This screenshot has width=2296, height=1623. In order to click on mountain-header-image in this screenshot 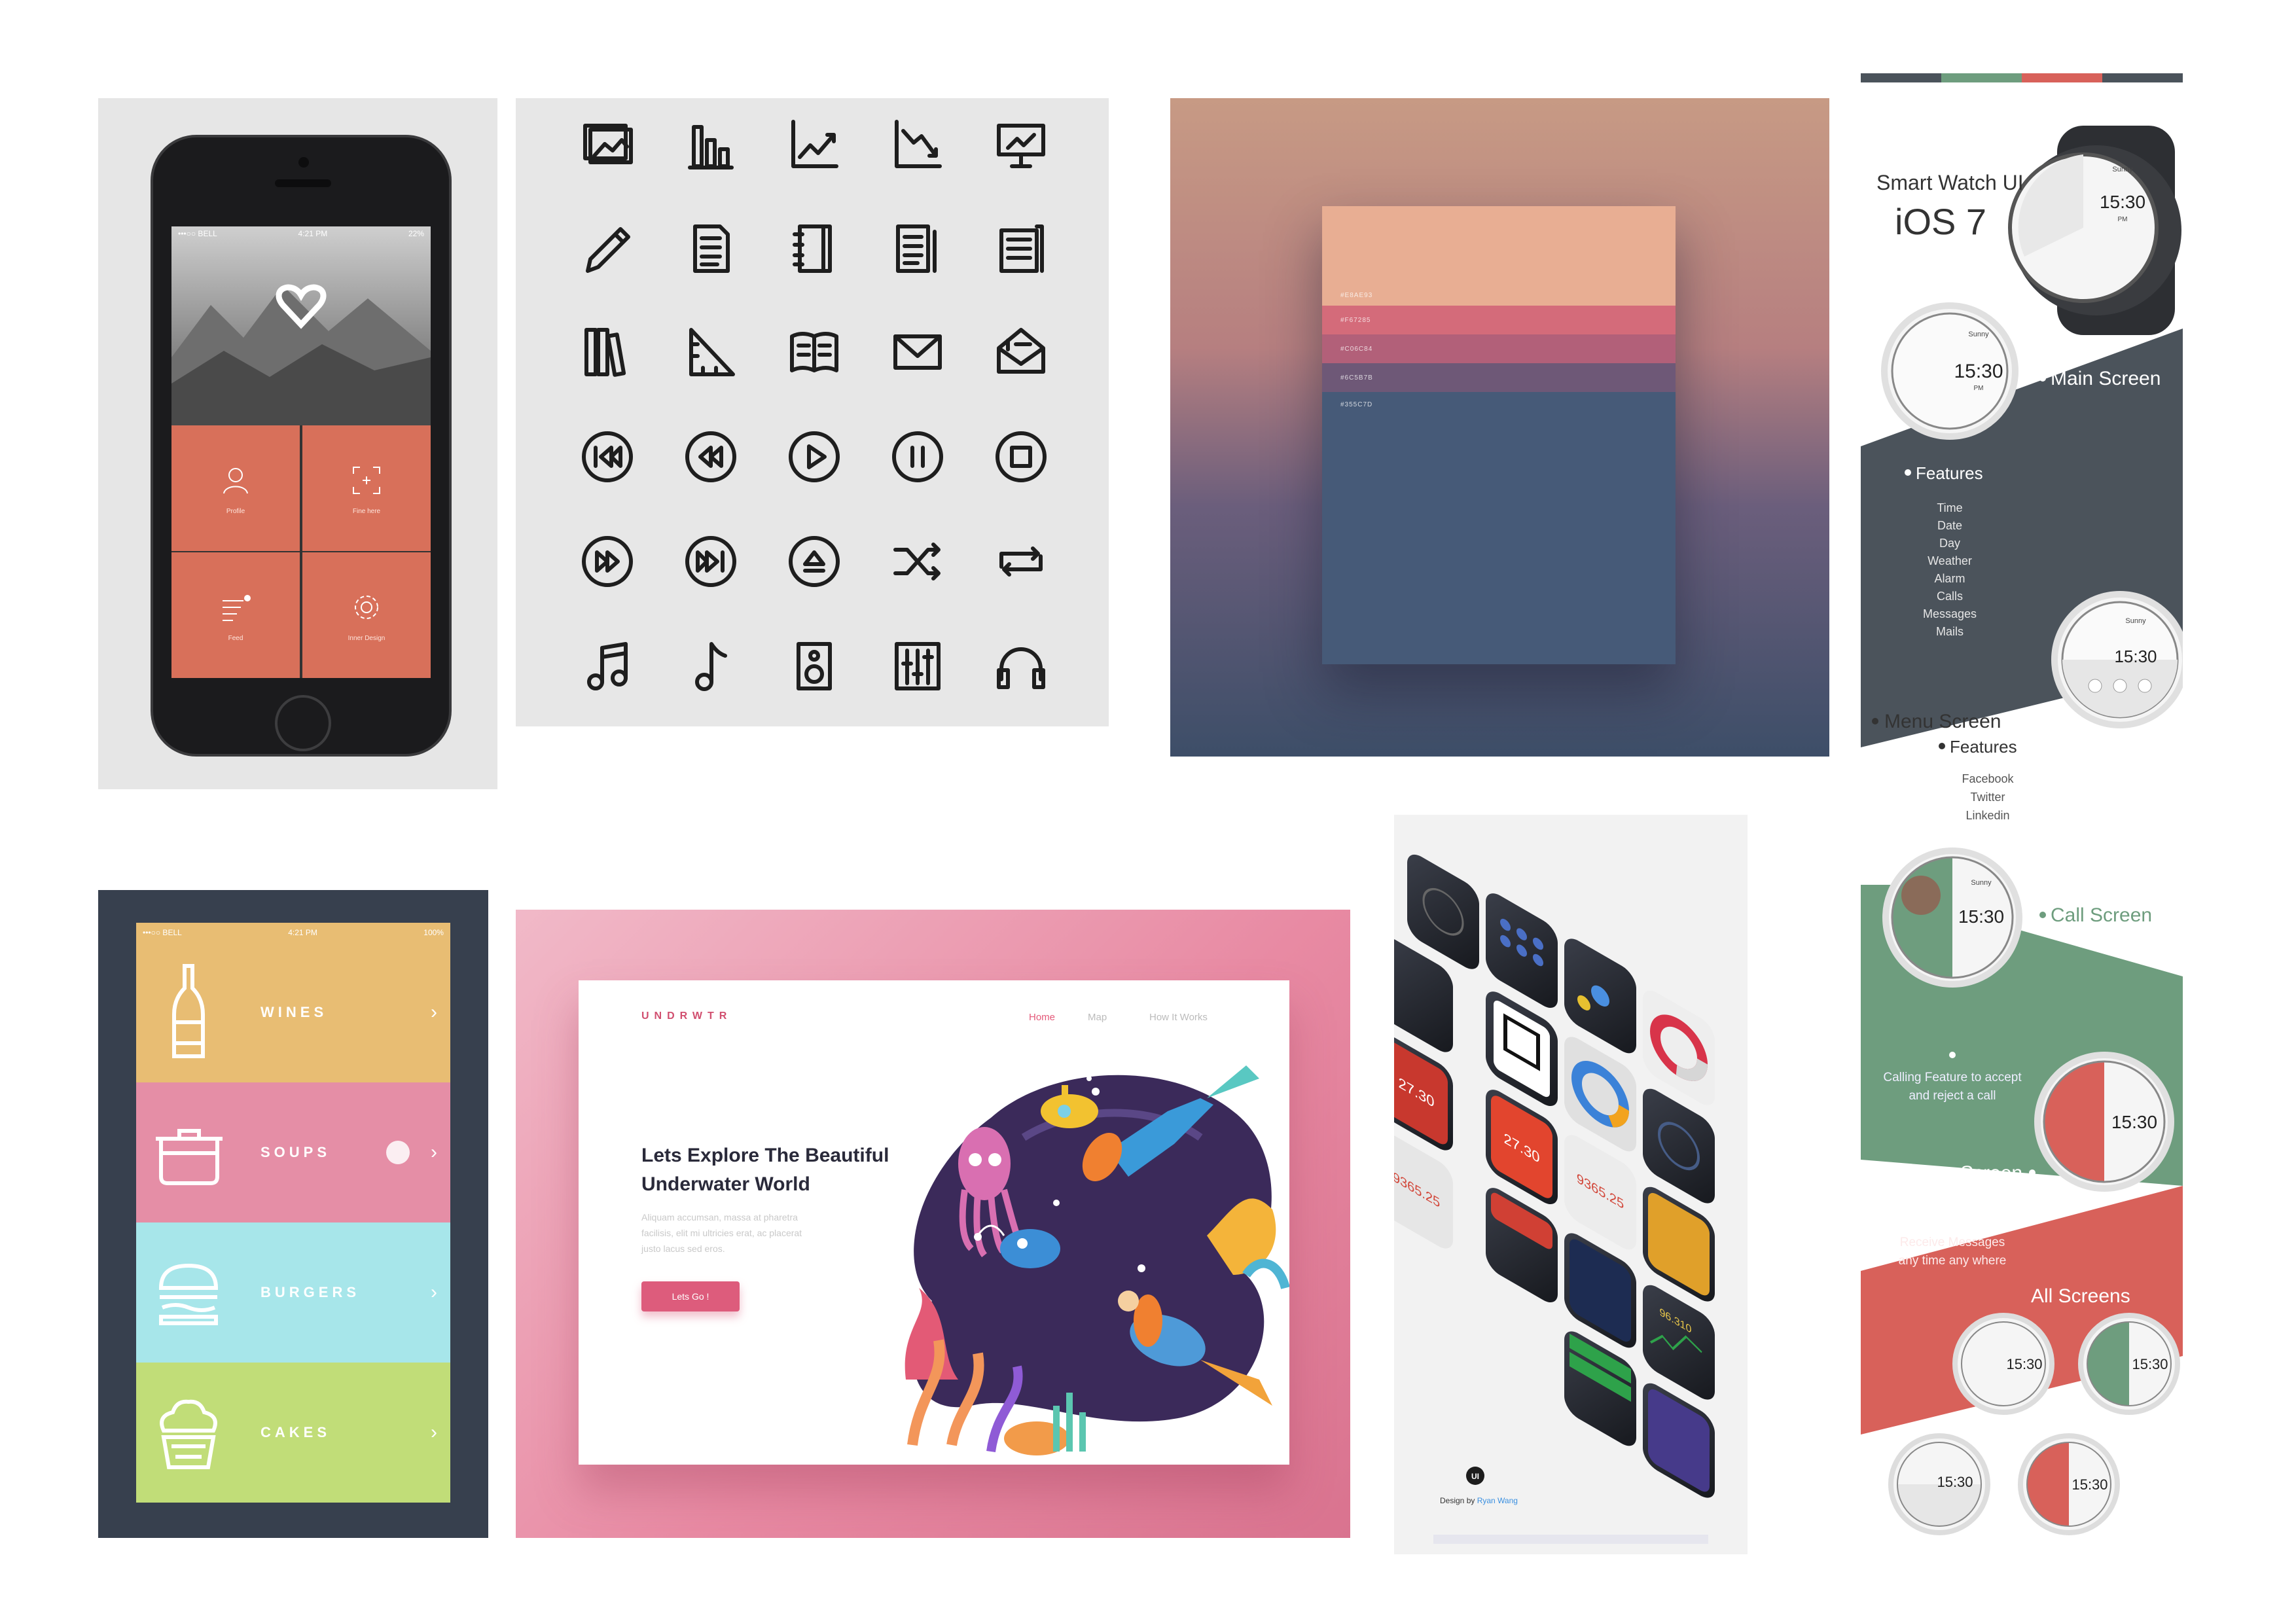, I will do `click(301, 325)`.